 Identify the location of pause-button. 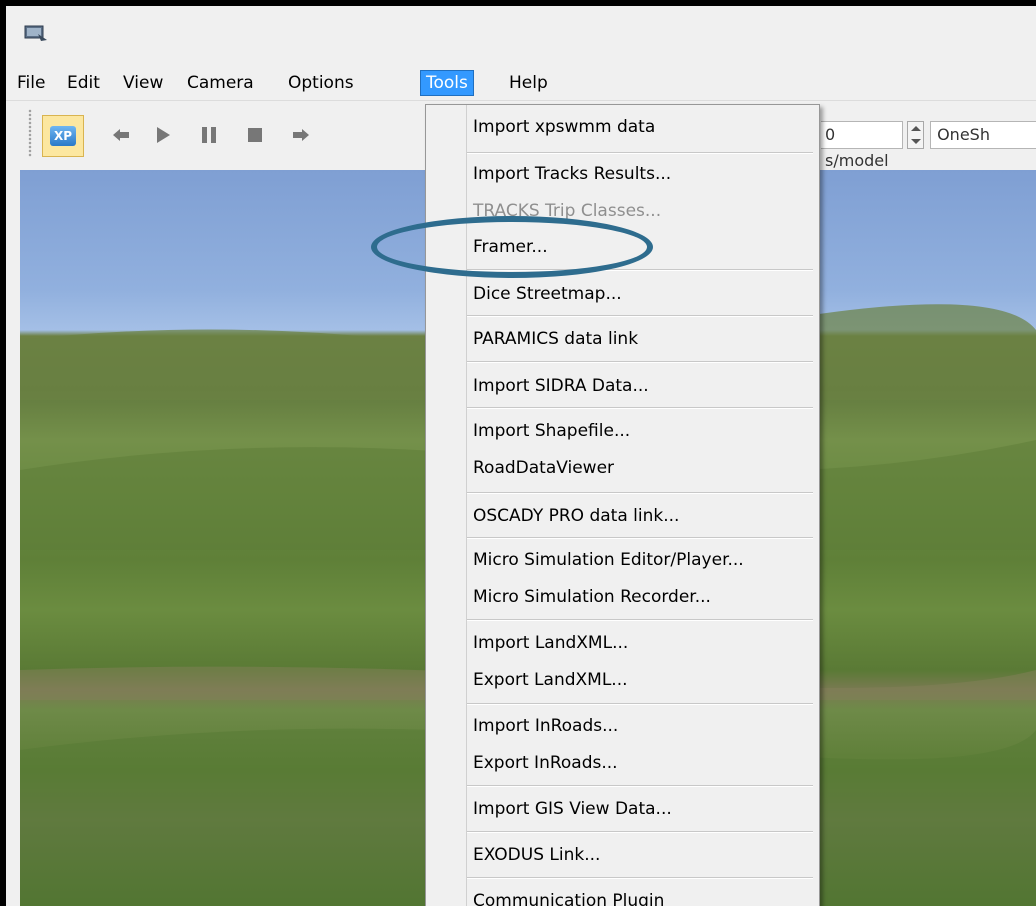
(209, 135).